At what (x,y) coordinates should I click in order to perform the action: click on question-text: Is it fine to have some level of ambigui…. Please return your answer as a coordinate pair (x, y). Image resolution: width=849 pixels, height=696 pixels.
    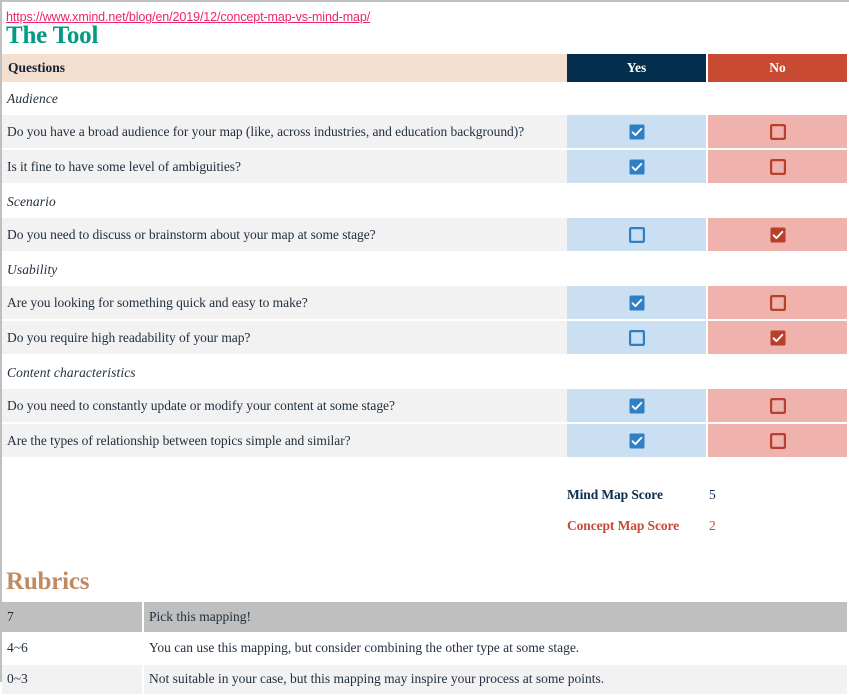
    Looking at the image, I should click on (284, 167).